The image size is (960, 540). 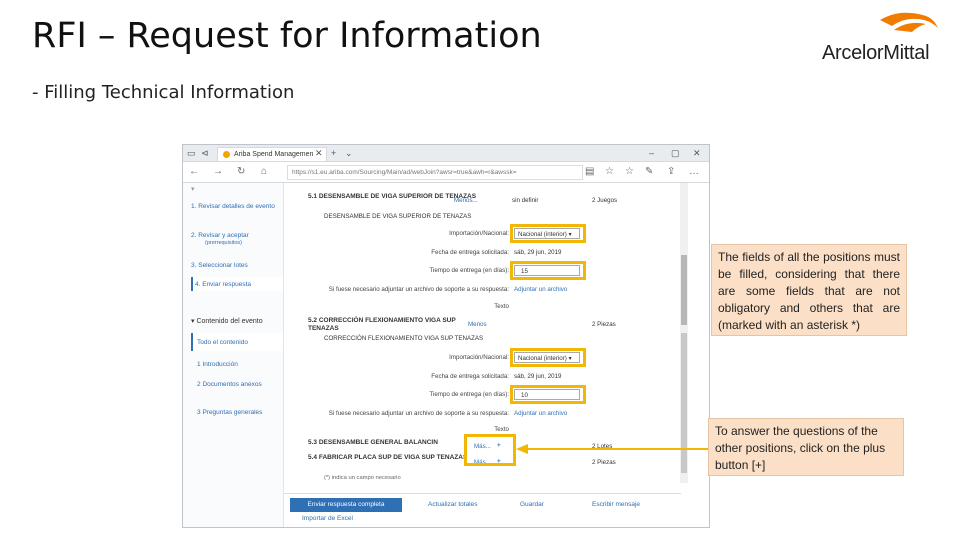 I want to click on notes-pen-icon: ✎, so click(x=649, y=172).